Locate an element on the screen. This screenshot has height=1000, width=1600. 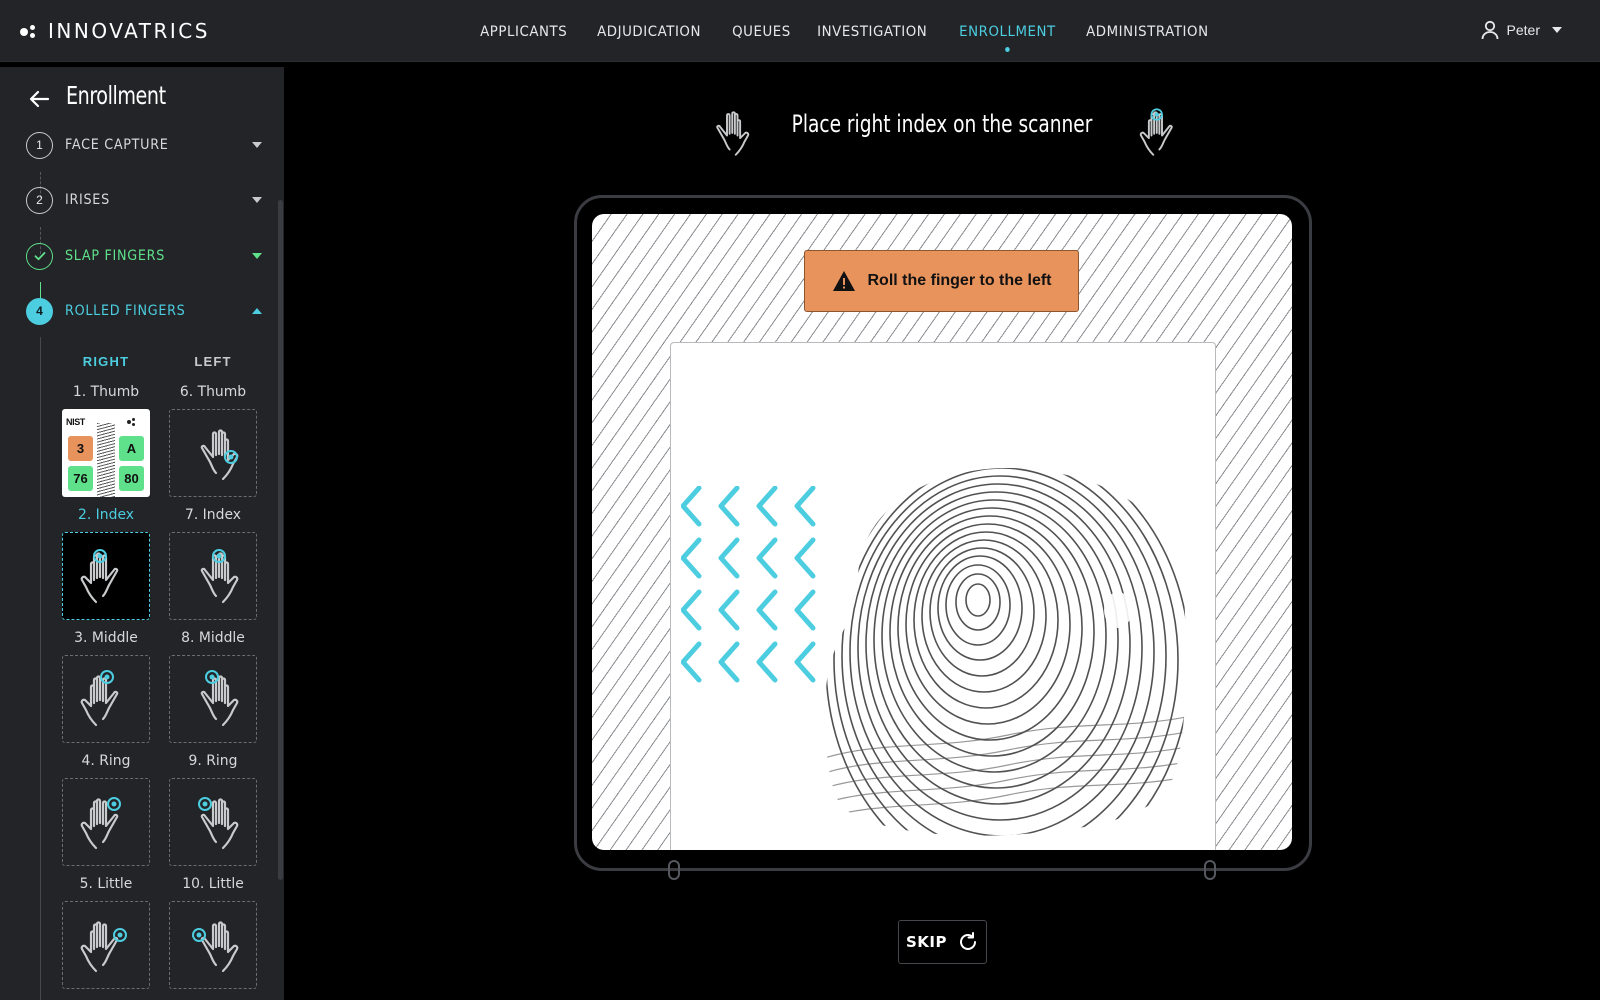
user-menu: Peter is located at coordinates (1521, 30).